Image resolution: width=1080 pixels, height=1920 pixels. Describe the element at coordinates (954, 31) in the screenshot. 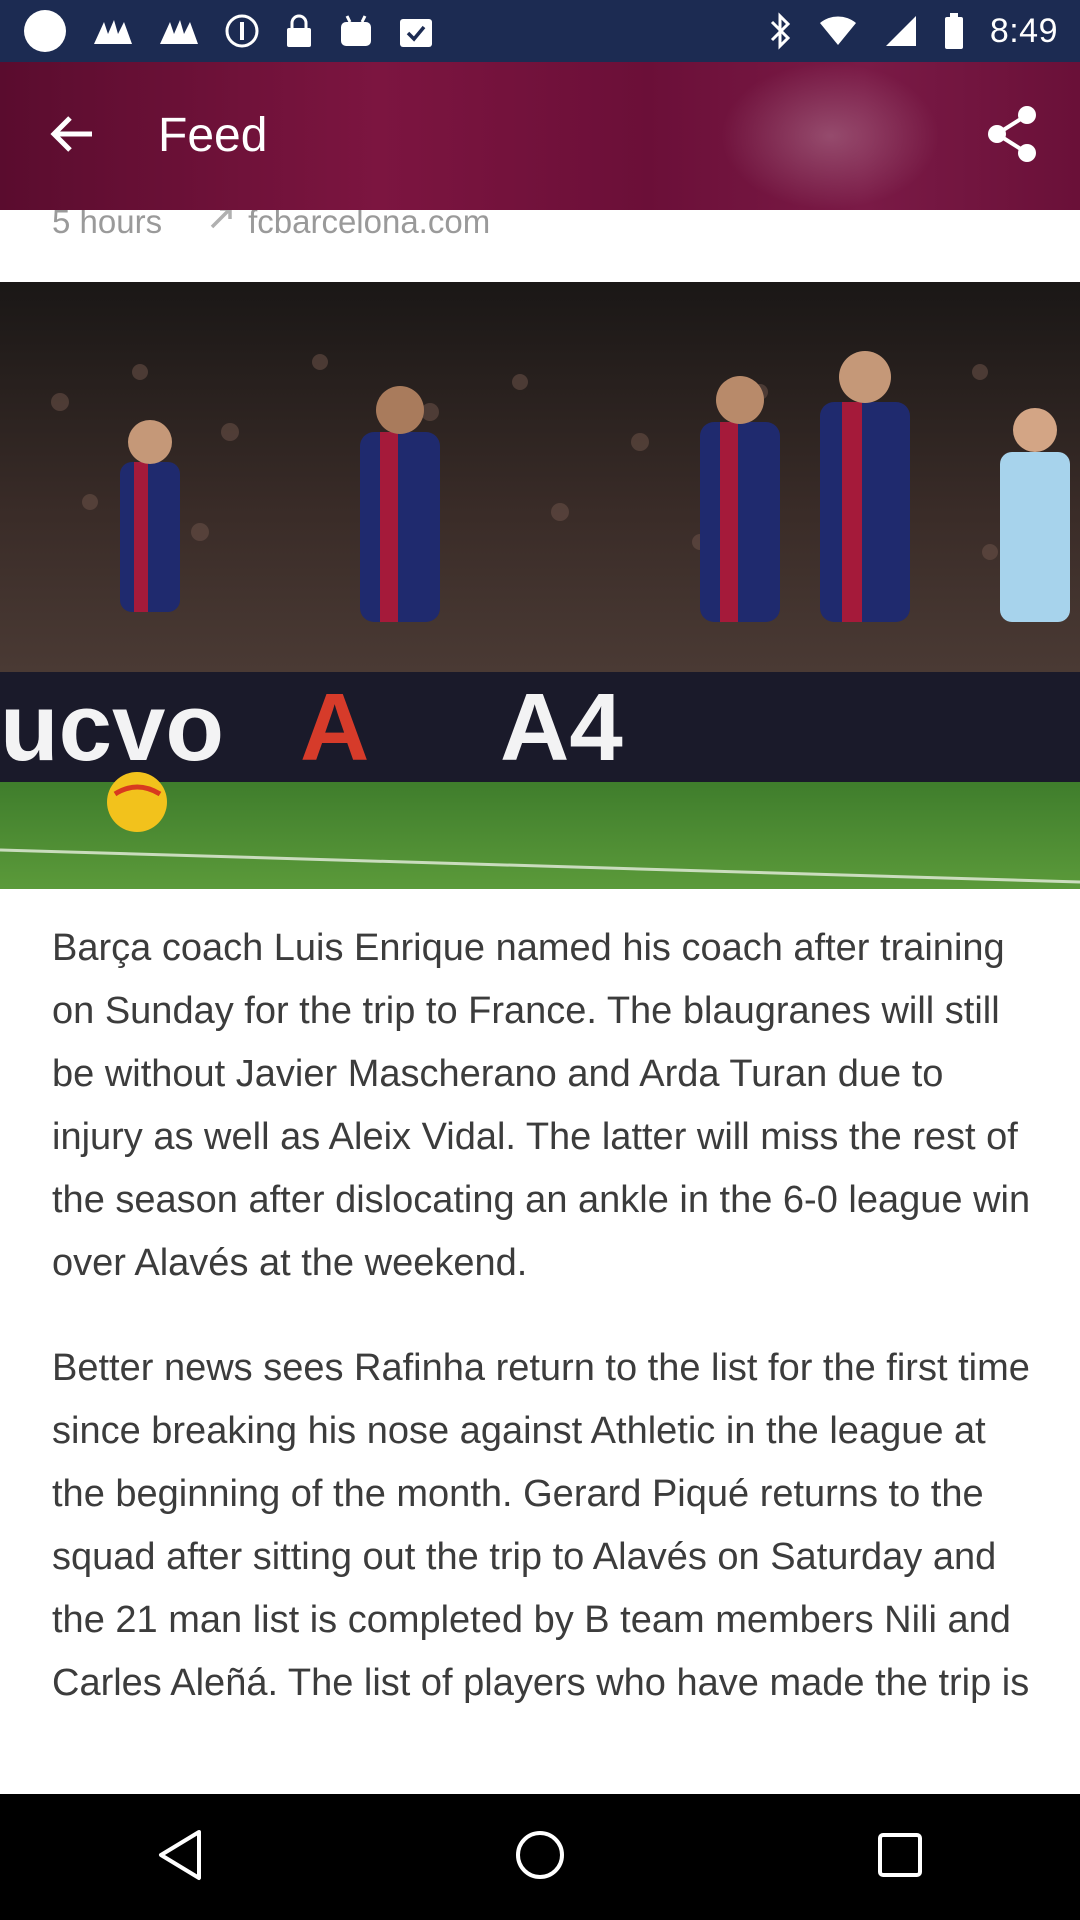

I see `battery-icon` at that location.